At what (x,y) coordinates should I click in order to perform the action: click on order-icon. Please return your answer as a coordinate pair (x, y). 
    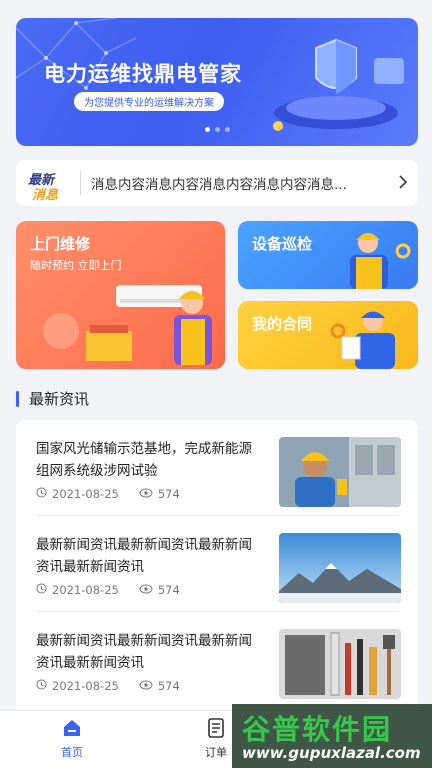
    Looking at the image, I should click on (216, 729).